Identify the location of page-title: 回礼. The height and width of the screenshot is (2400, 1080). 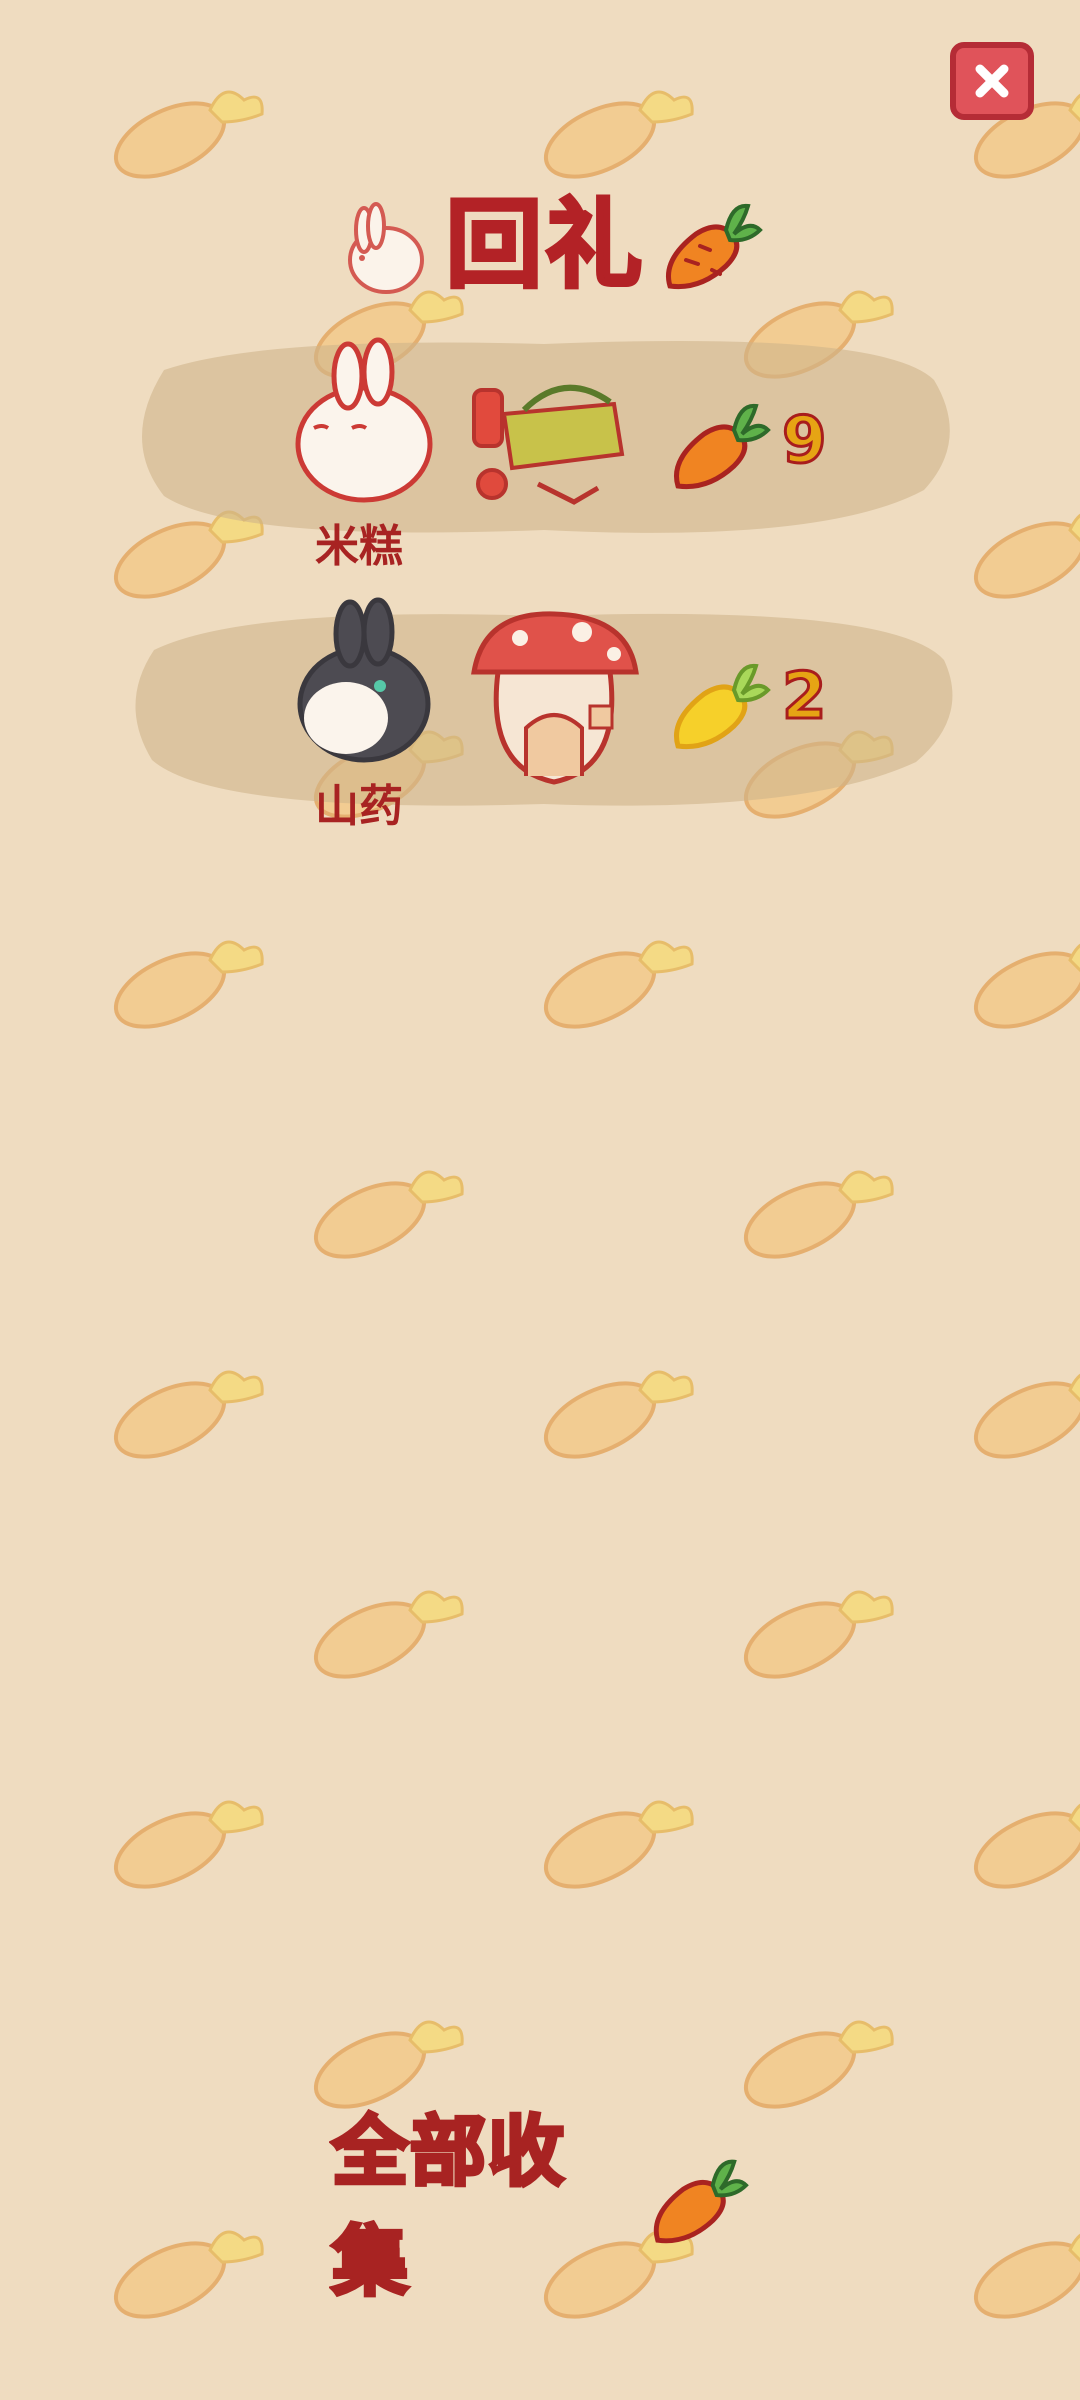
(545, 245).